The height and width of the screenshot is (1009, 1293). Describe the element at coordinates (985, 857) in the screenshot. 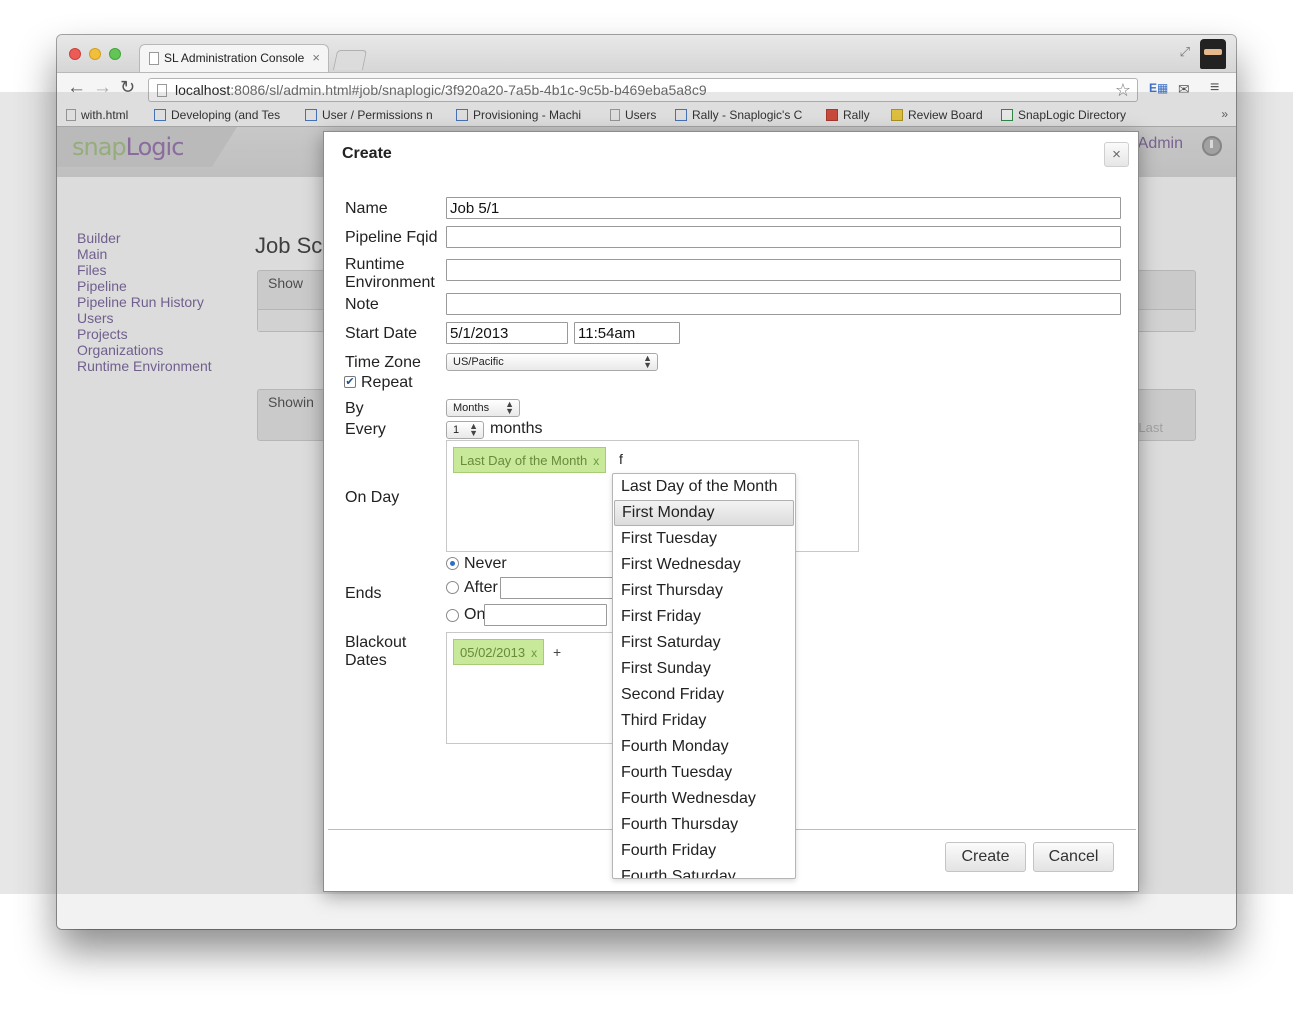

I see `create-button: Create` at that location.